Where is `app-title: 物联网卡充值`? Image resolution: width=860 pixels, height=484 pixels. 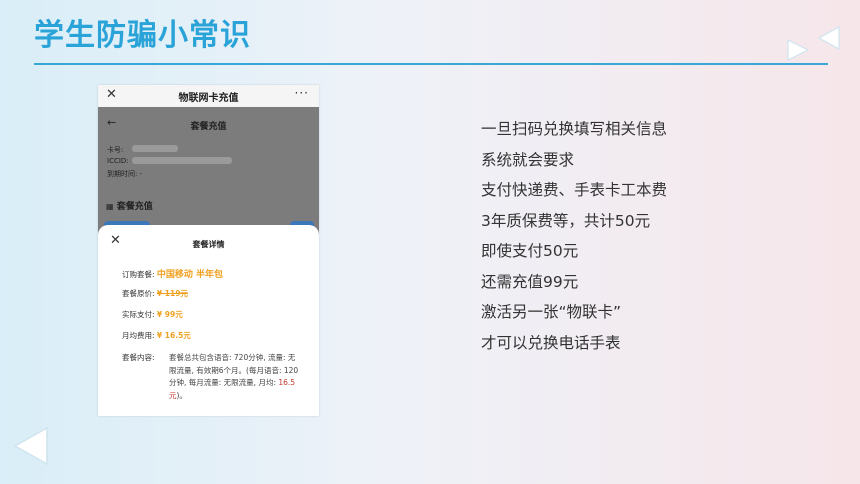 app-title: 物联网卡充值 is located at coordinates (208, 98).